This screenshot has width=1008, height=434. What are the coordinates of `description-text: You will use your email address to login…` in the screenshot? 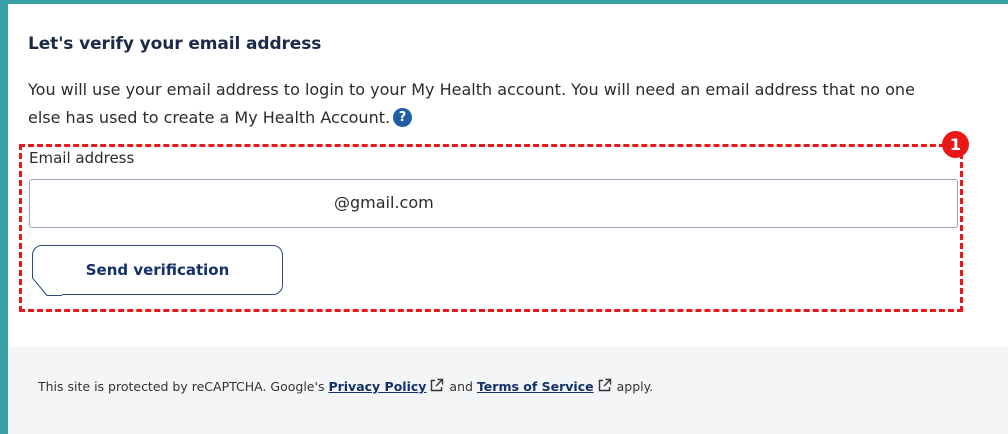 It's located at (471, 103).